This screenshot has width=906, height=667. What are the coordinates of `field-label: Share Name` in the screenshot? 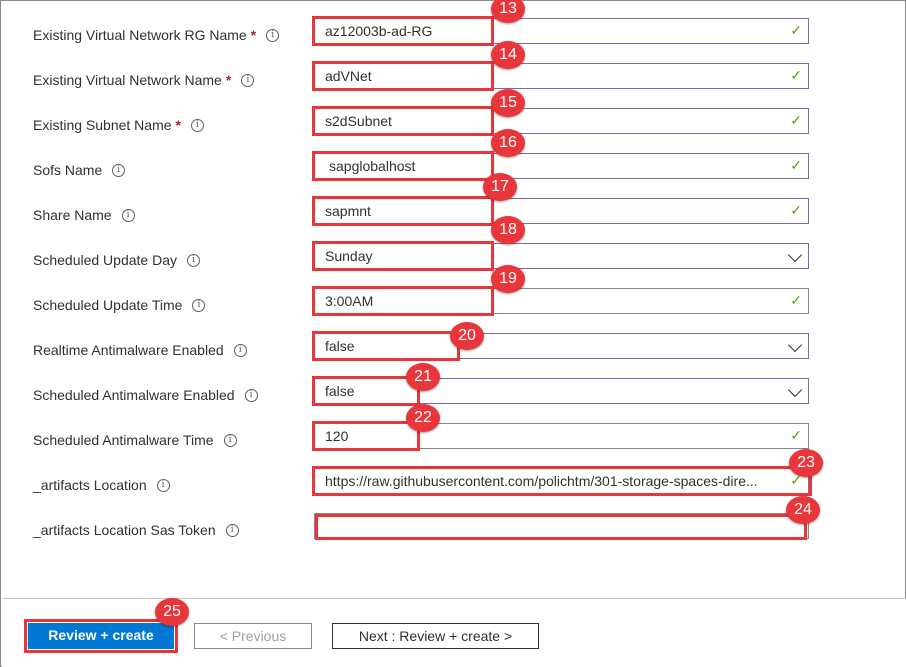 It's located at (72, 215).